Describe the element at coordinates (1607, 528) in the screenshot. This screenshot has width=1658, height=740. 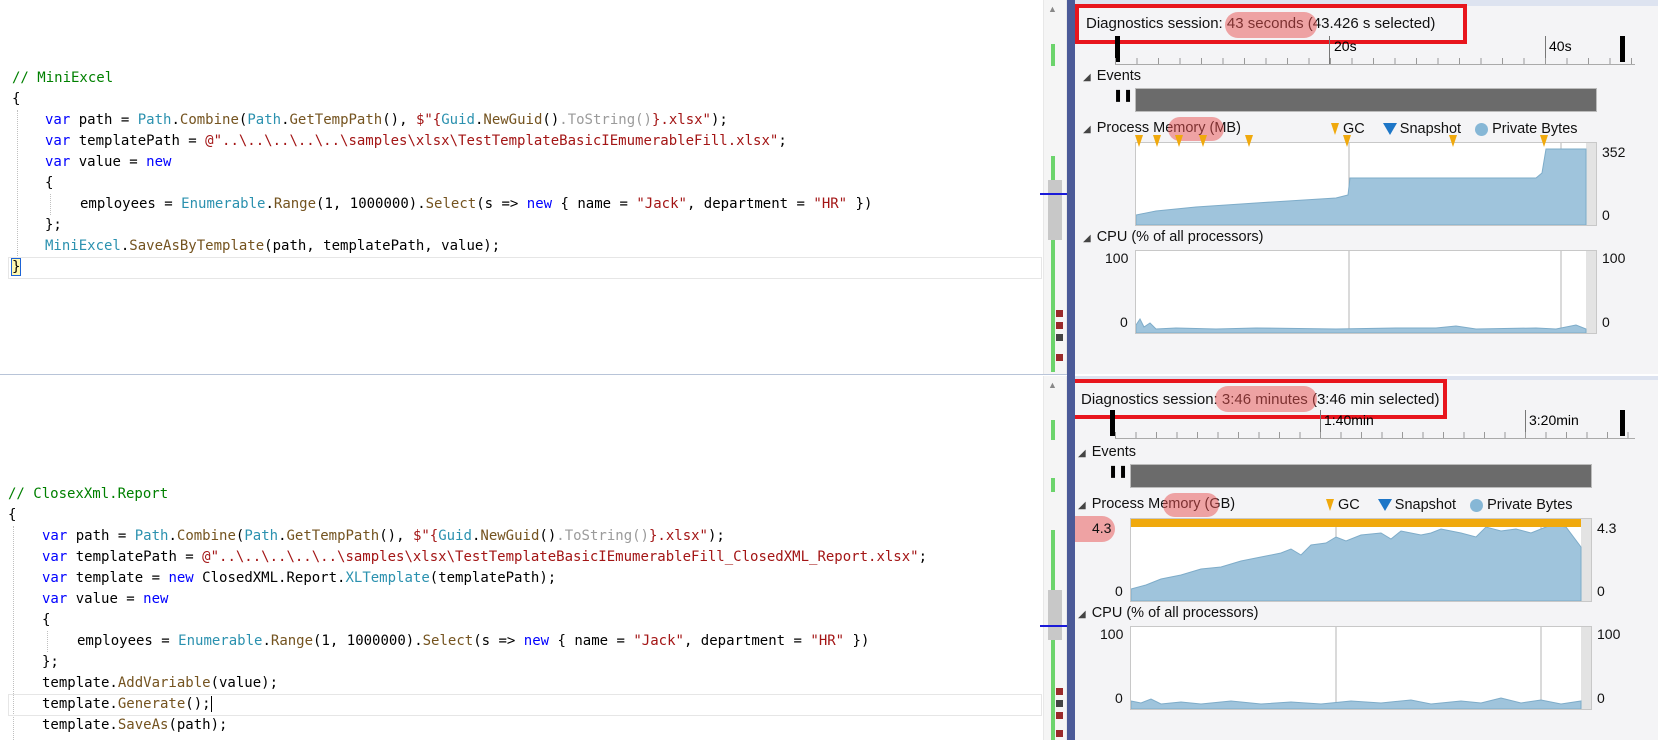
I see `memory-axis-max-right: 4.3` at that location.